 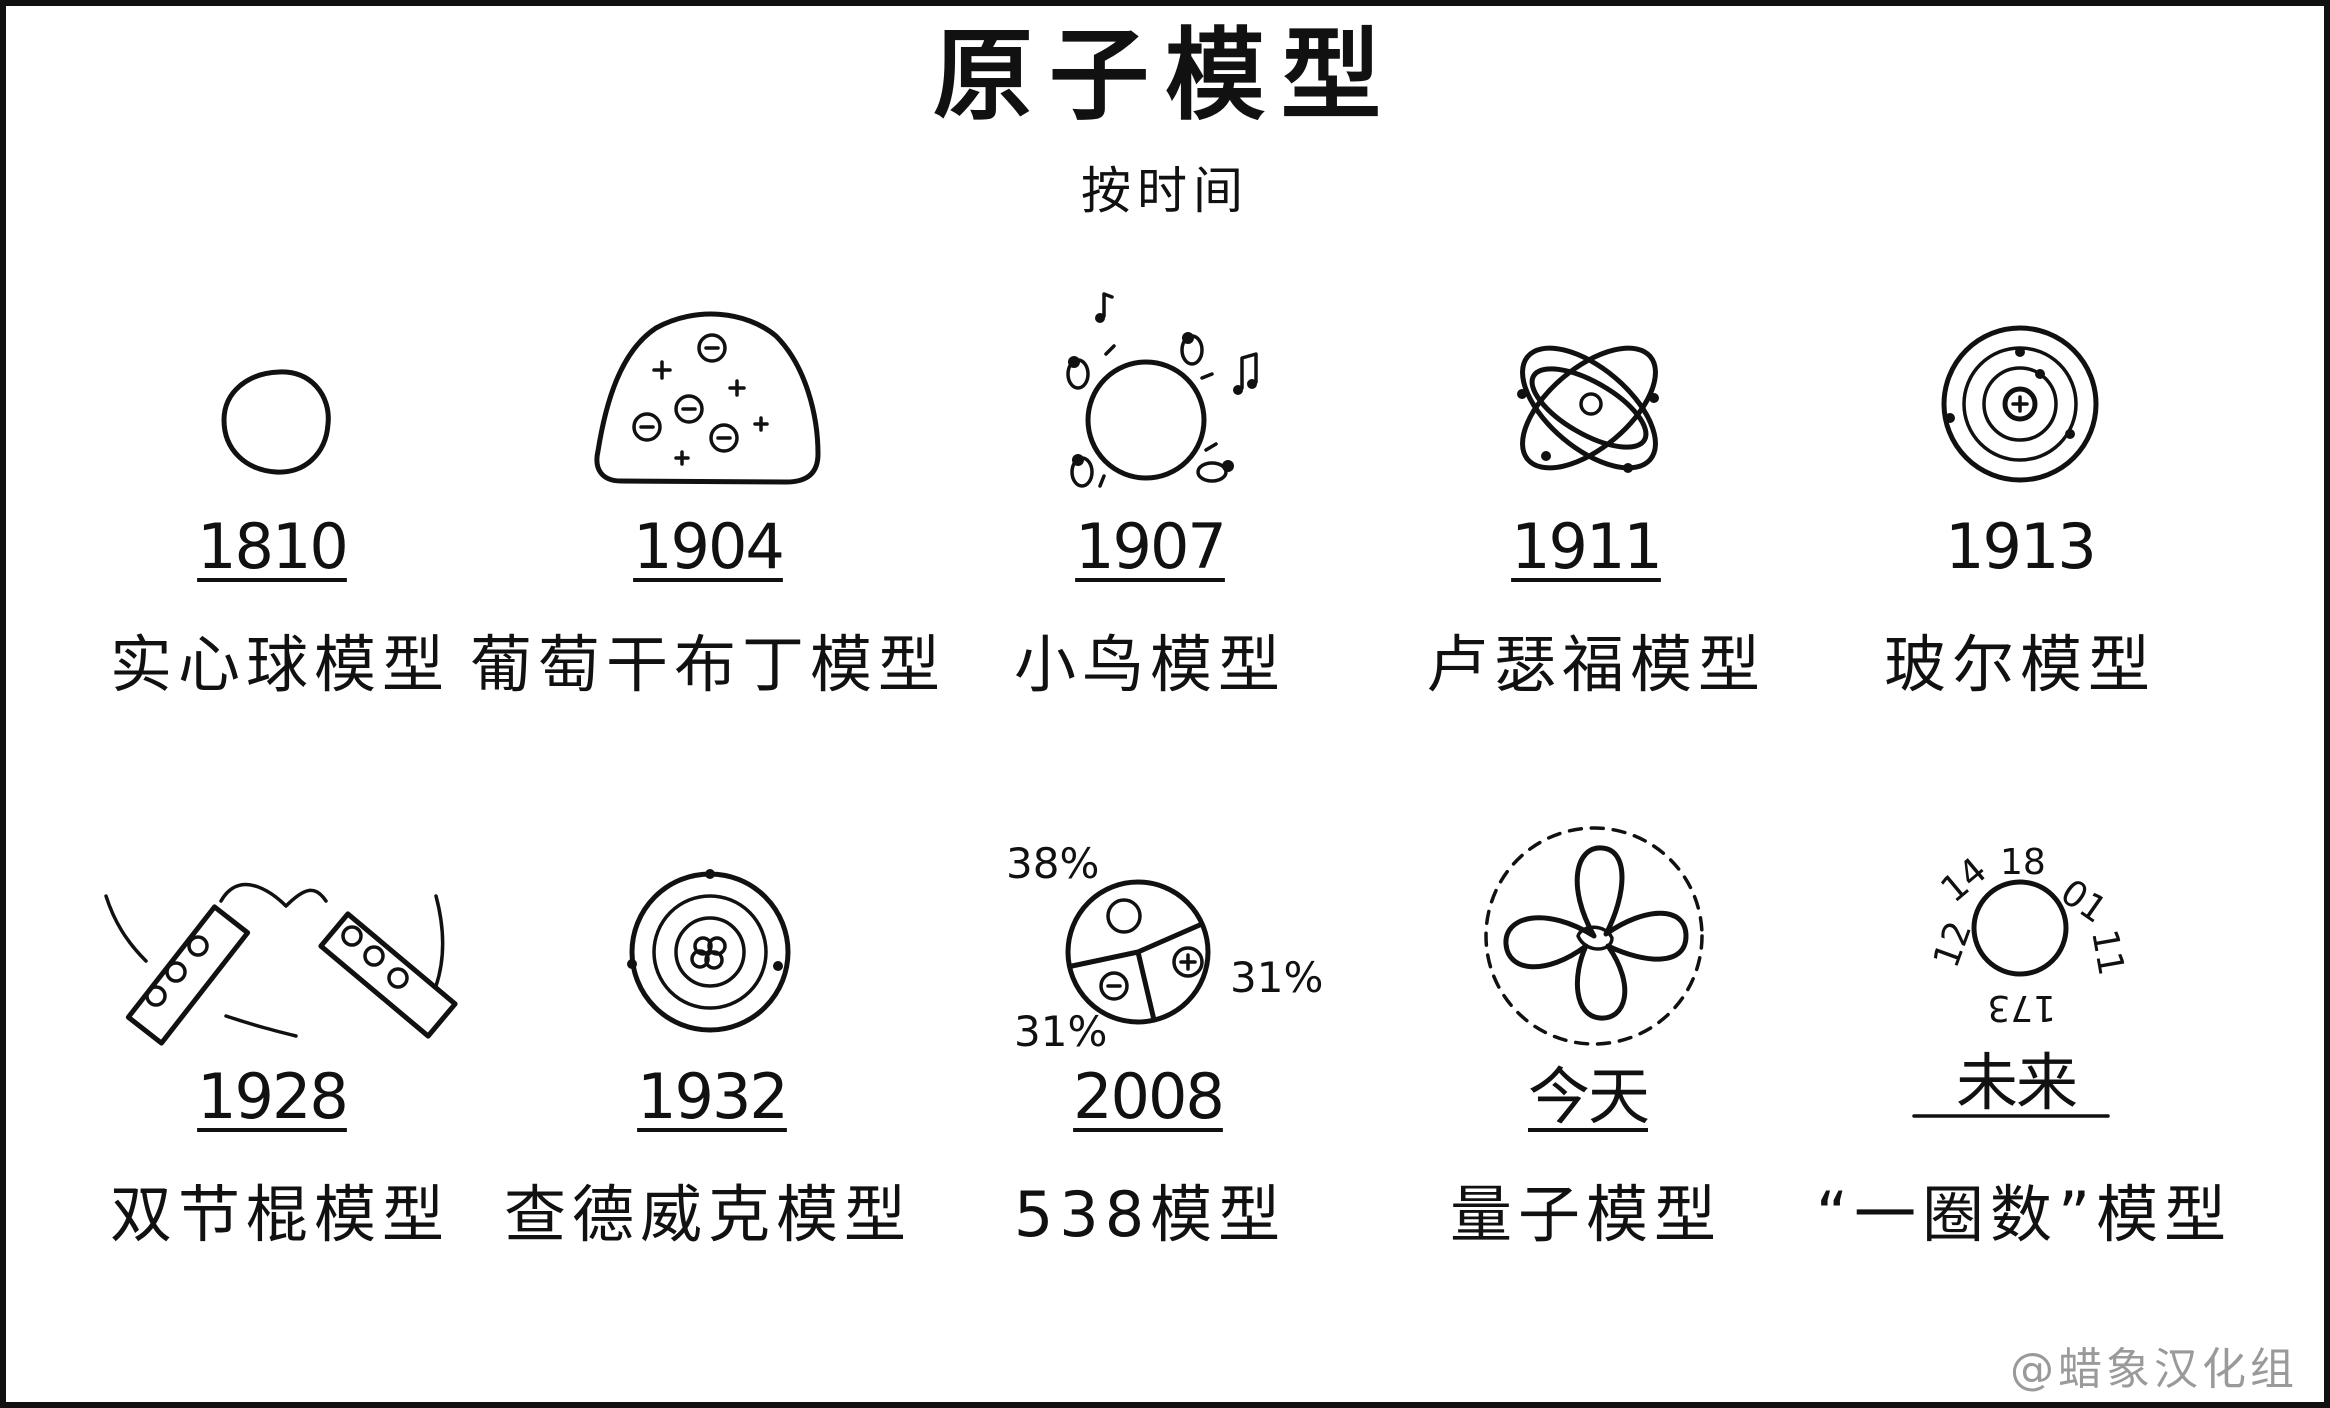 What do you see at coordinates (273, 1096) in the screenshot?
I see `year-1928: 1928` at bounding box center [273, 1096].